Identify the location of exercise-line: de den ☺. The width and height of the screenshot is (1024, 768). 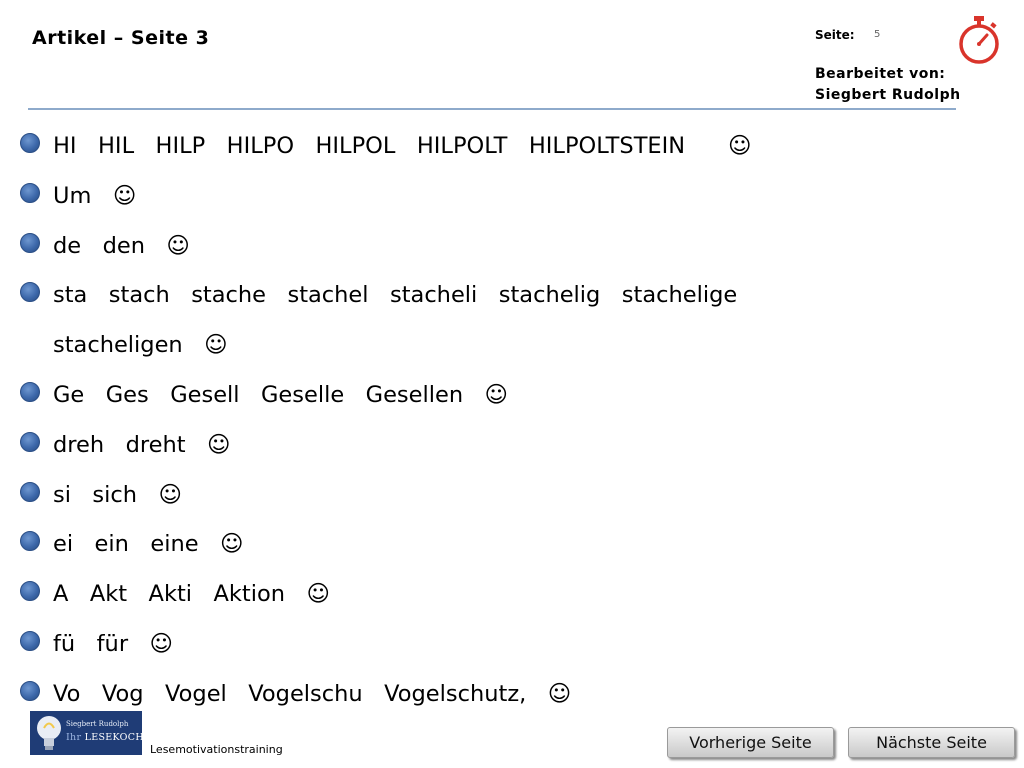
(121, 245).